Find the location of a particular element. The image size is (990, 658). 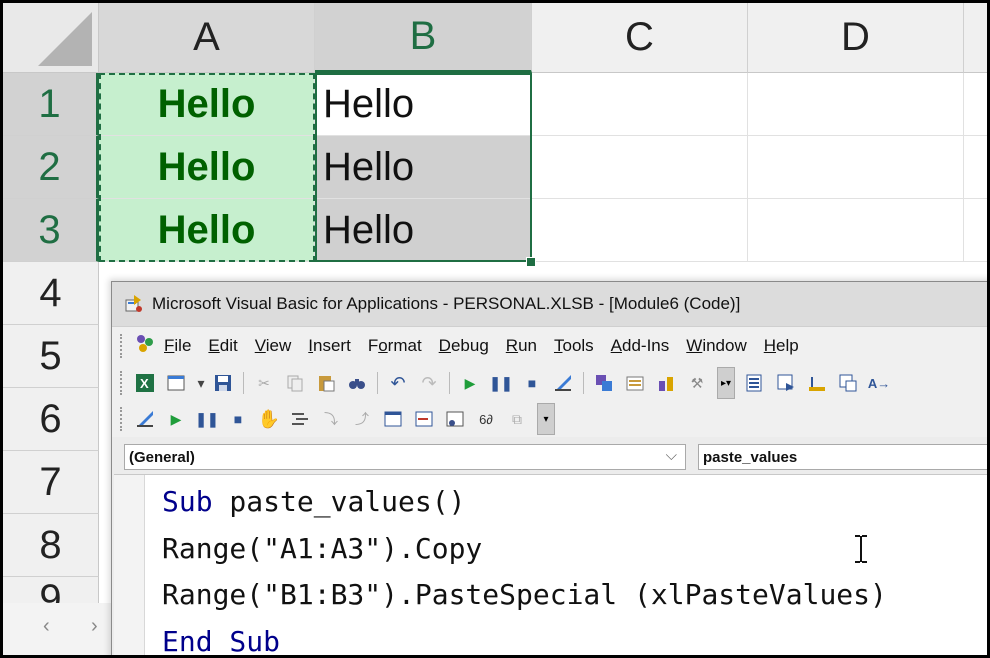

save-icon is located at coordinates (223, 383).